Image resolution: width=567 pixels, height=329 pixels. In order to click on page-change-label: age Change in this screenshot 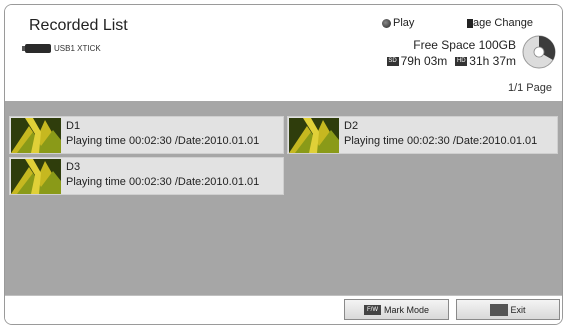, I will do `click(503, 23)`.